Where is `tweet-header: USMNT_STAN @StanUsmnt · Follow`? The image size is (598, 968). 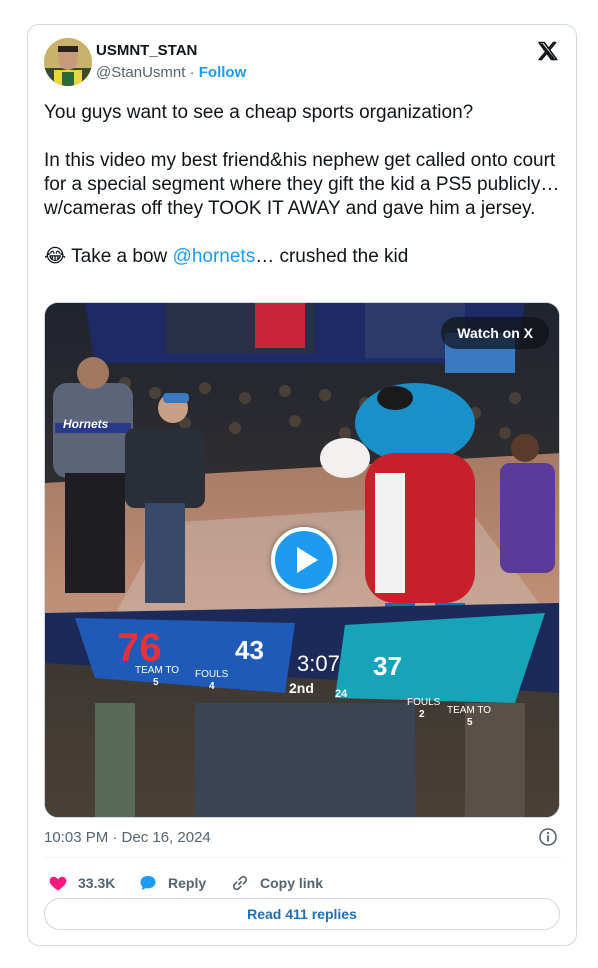
tweet-header: USMNT_STAN @StanUsmnt · Follow is located at coordinates (303, 63).